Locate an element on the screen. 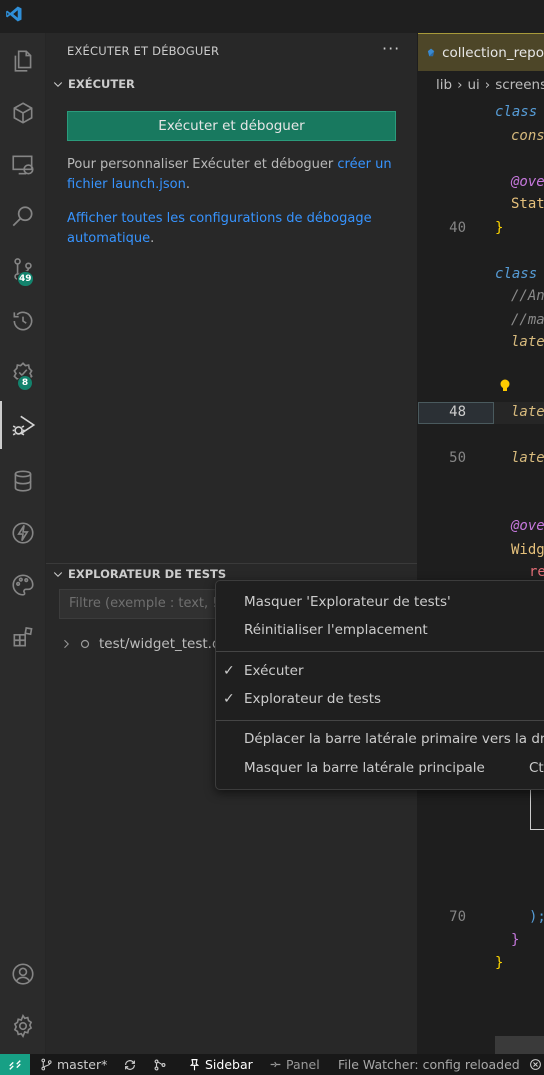 This screenshot has width=544, height=1075. tab-label: collection_repo is located at coordinates (493, 52).